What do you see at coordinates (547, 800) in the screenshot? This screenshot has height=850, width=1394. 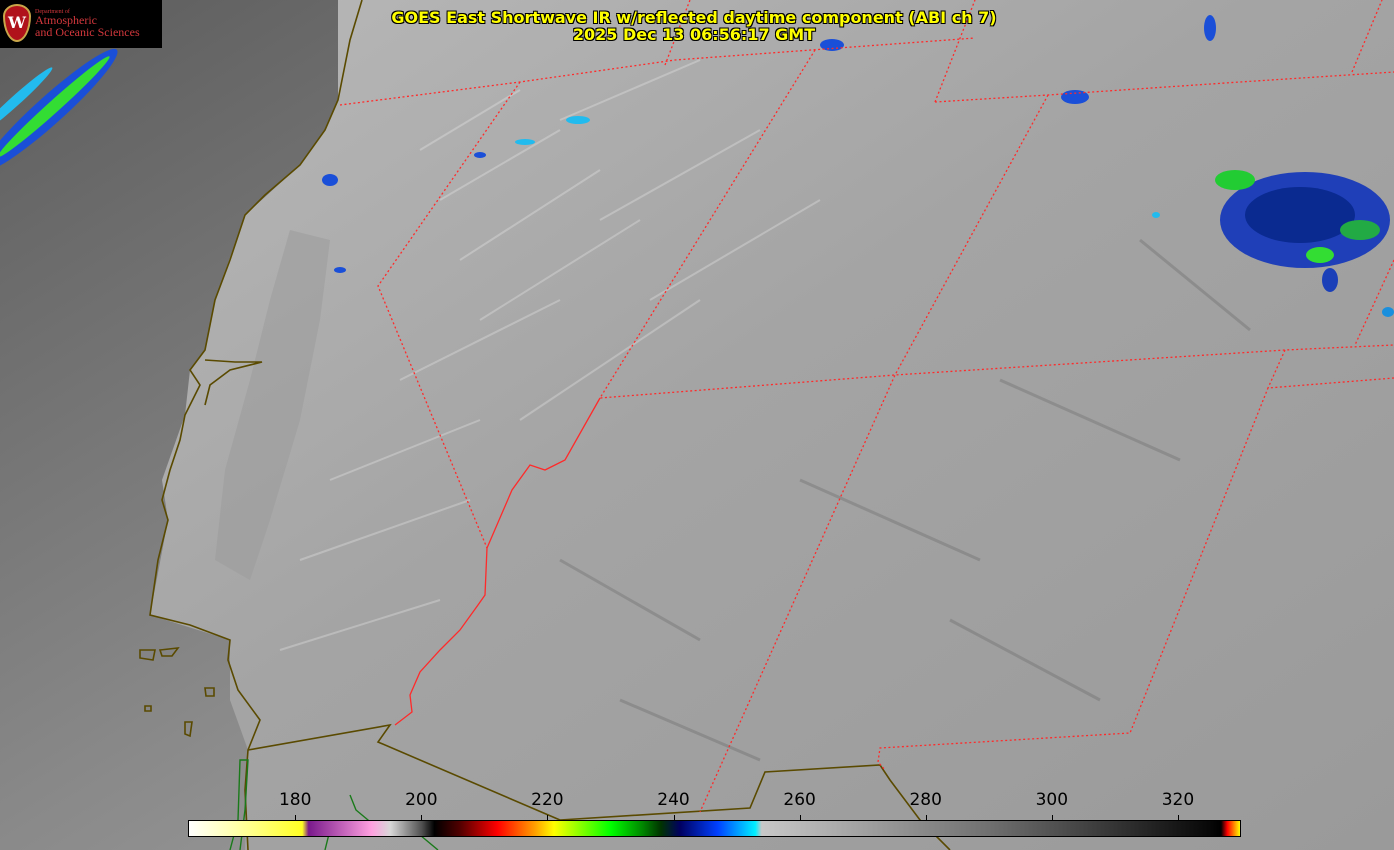 I see `colorbar-tick-label: 220` at bounding box center [547, 800].